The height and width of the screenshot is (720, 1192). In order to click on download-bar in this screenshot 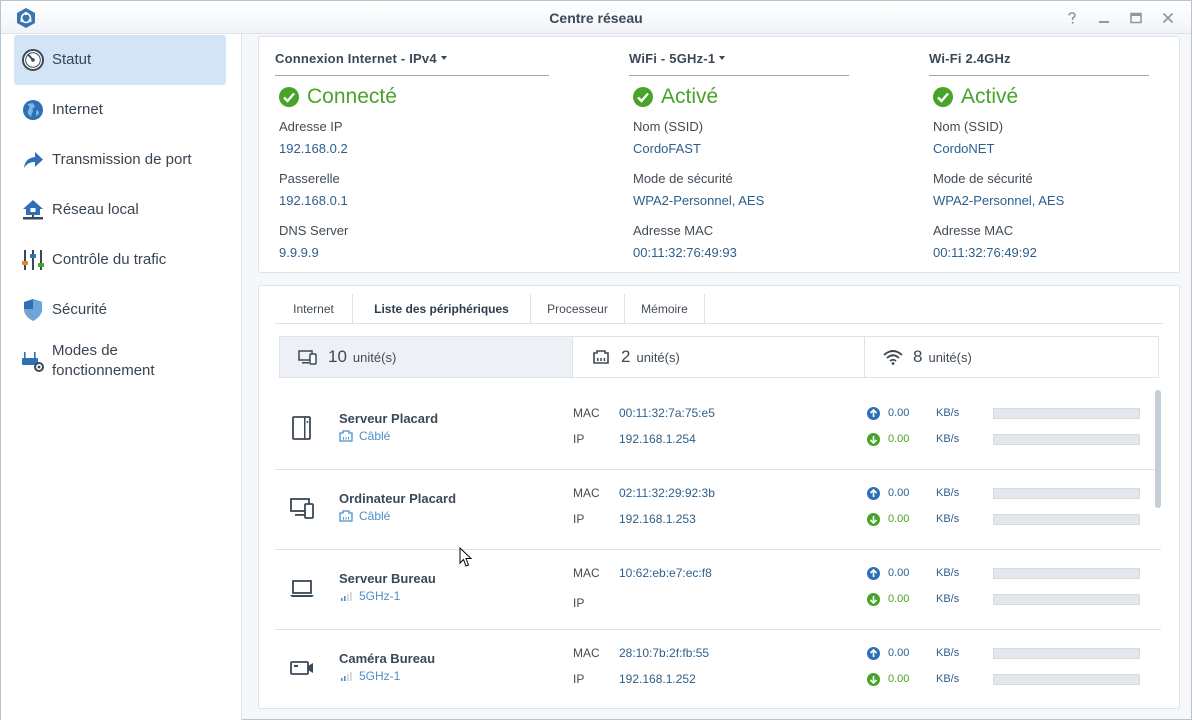, I will do `click(1066, 599)`.